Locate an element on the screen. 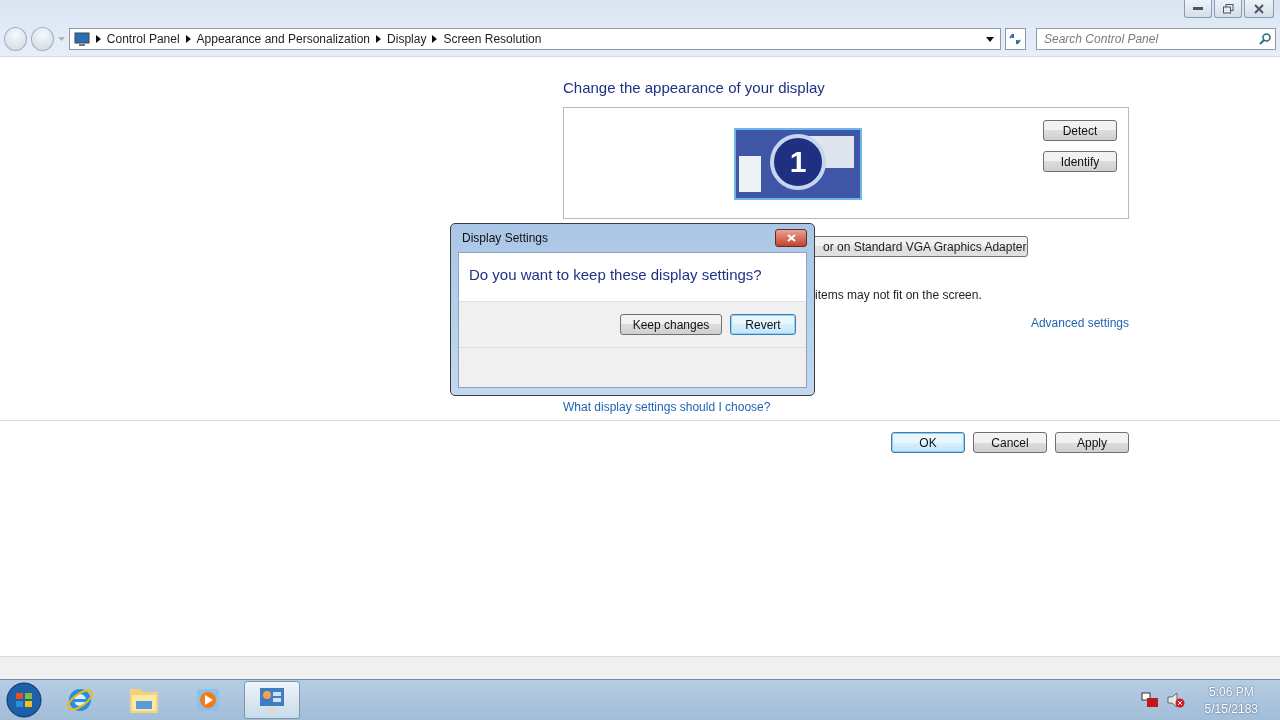 This screenshot has width=1280, height=720. restore-button is located at coordinates (1228, 9).